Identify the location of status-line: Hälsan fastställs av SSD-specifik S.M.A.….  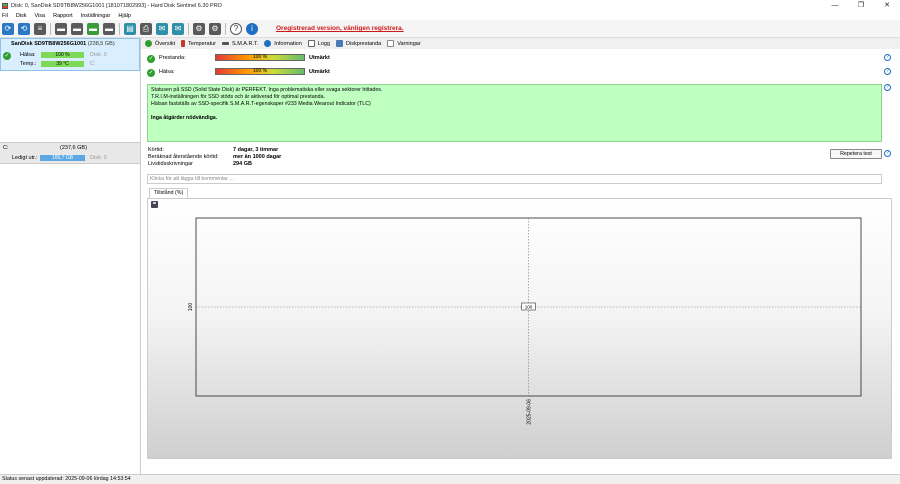
(261, 104).